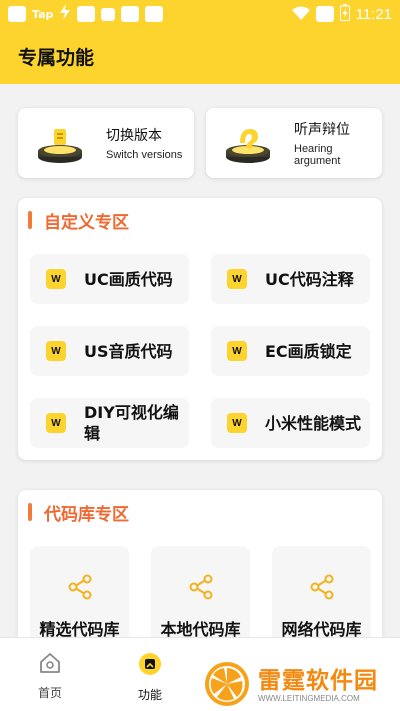 Image resolution: width=400 pixels, height=711 pixels. Describe the element at coordinates (200, 512) in the screenshot. I see `section-header: 代码库专区` at that location.